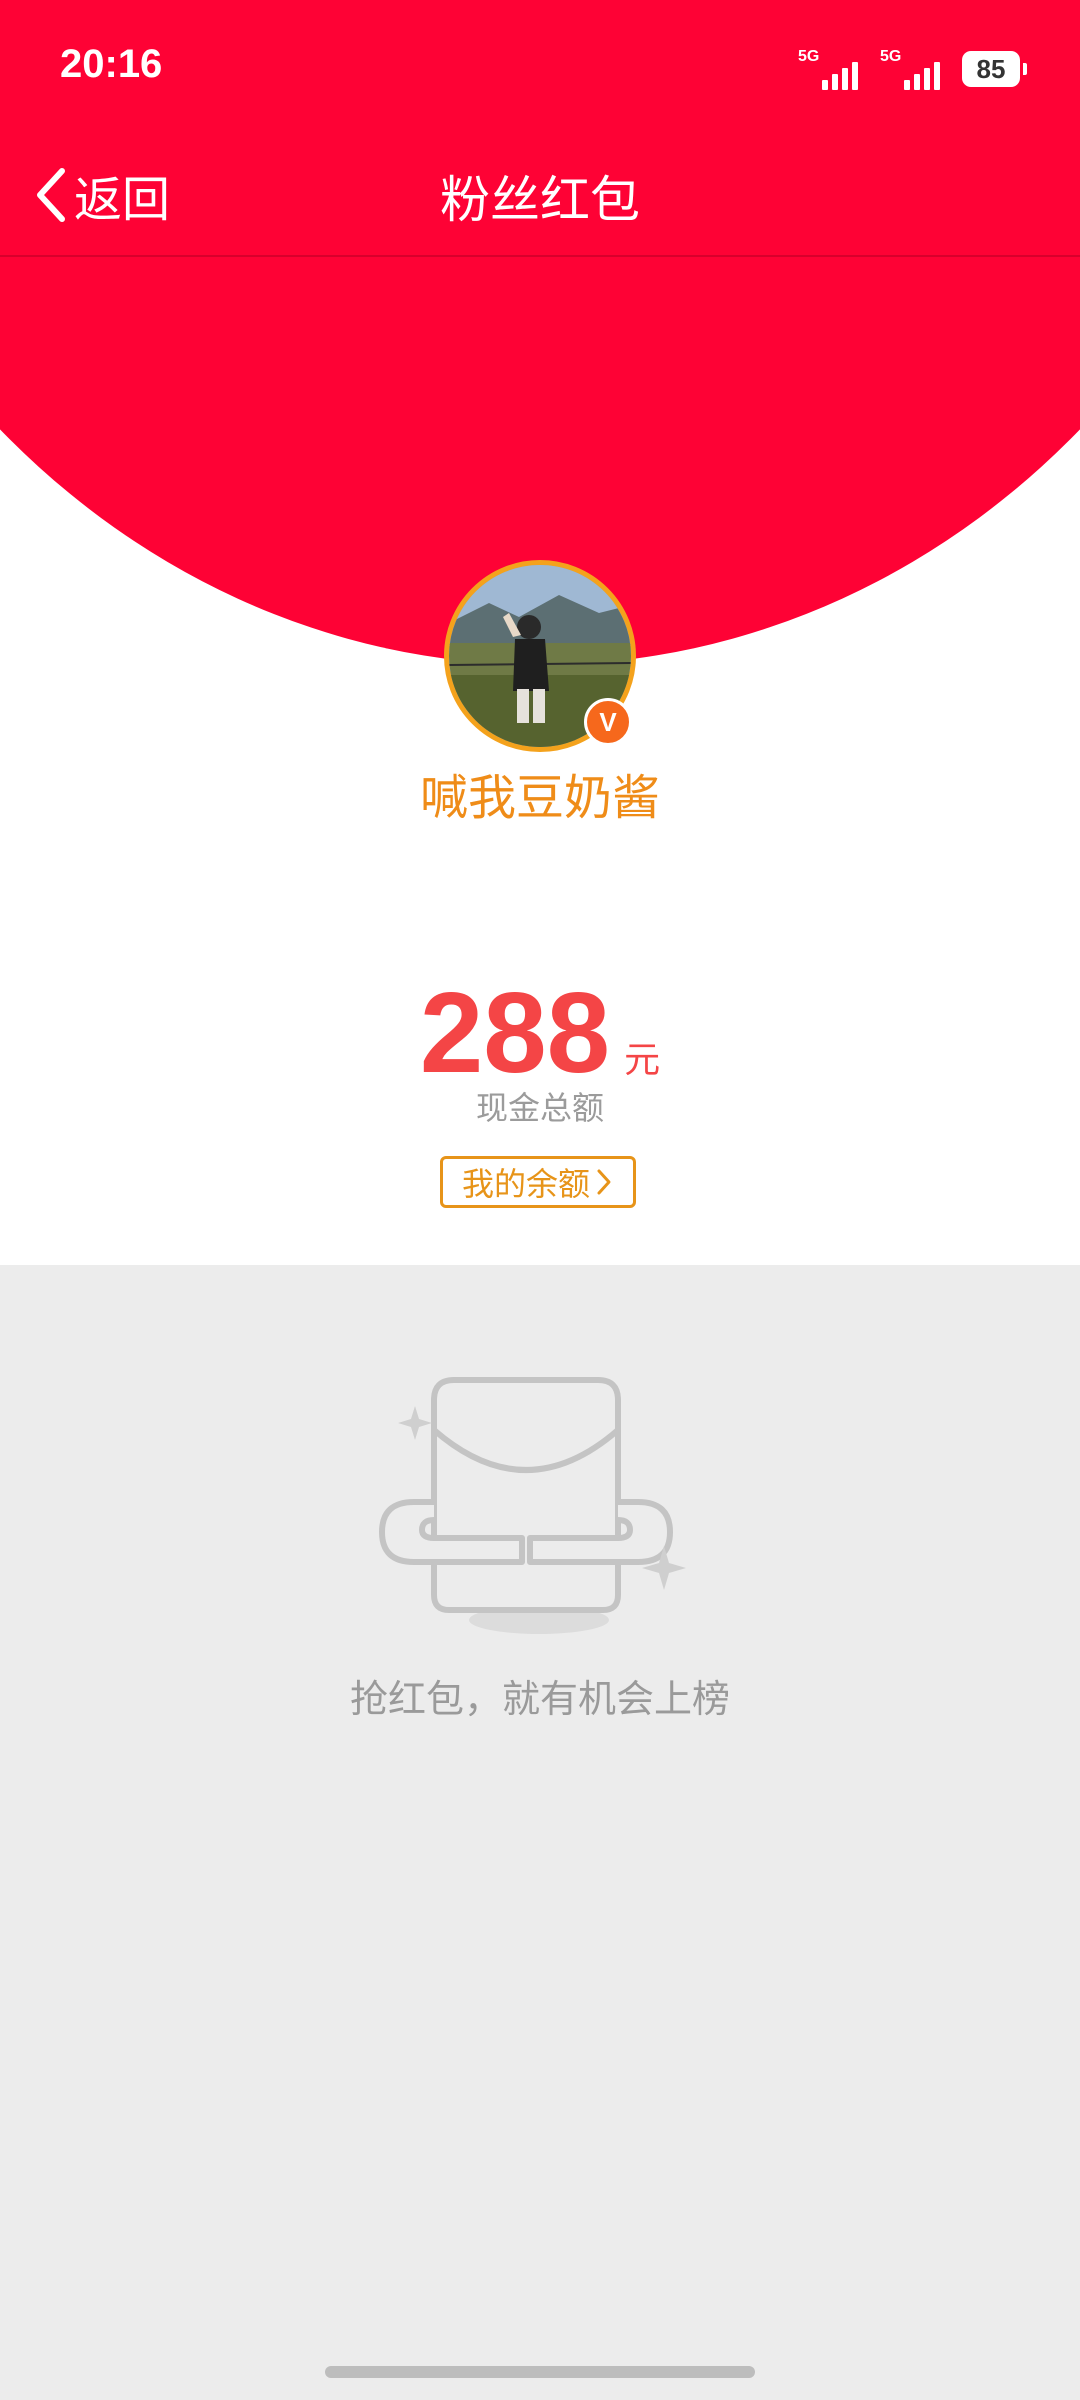 The width and height of the screenshot is (1080, 2400). Describe the element at coordinates (542, 1498) in the screenshot. I see `sparkle-icon` at that location.